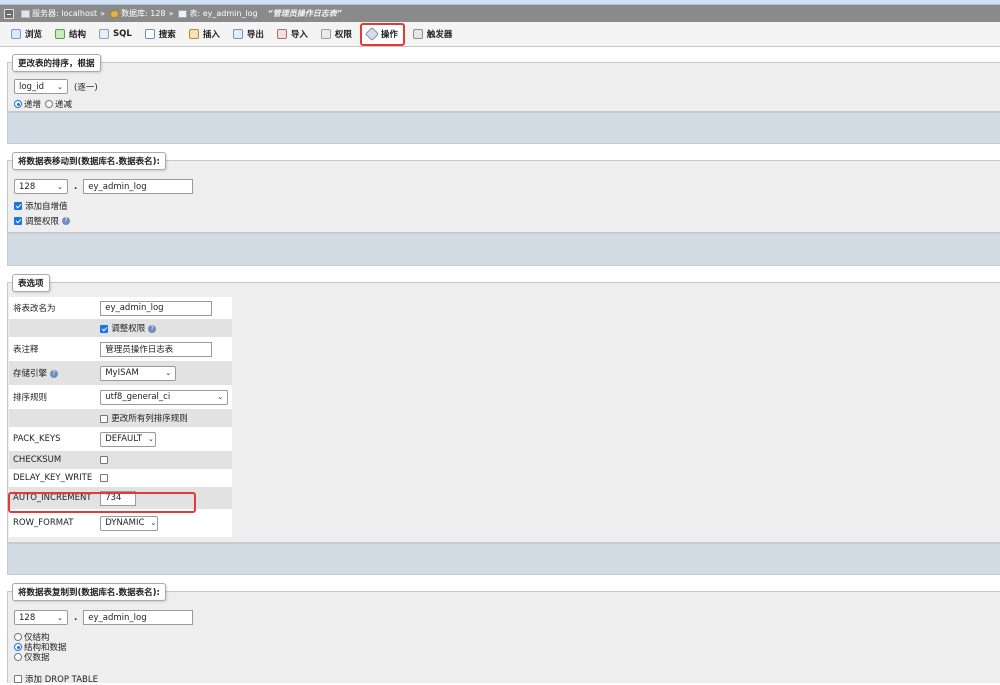 This screenshot has width=1000, height=685. I want to click on import-icon, so click(281, 34).